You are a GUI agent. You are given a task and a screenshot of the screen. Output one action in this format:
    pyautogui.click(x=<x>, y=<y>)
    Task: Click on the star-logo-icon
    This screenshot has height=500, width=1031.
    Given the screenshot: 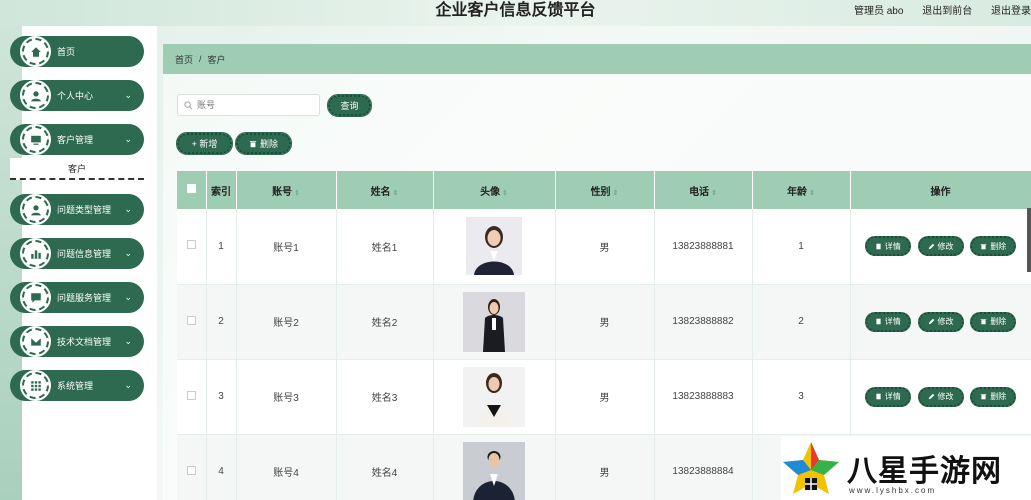 What is the action you would take?
    pyautogui.click(x=811, y=468)
    